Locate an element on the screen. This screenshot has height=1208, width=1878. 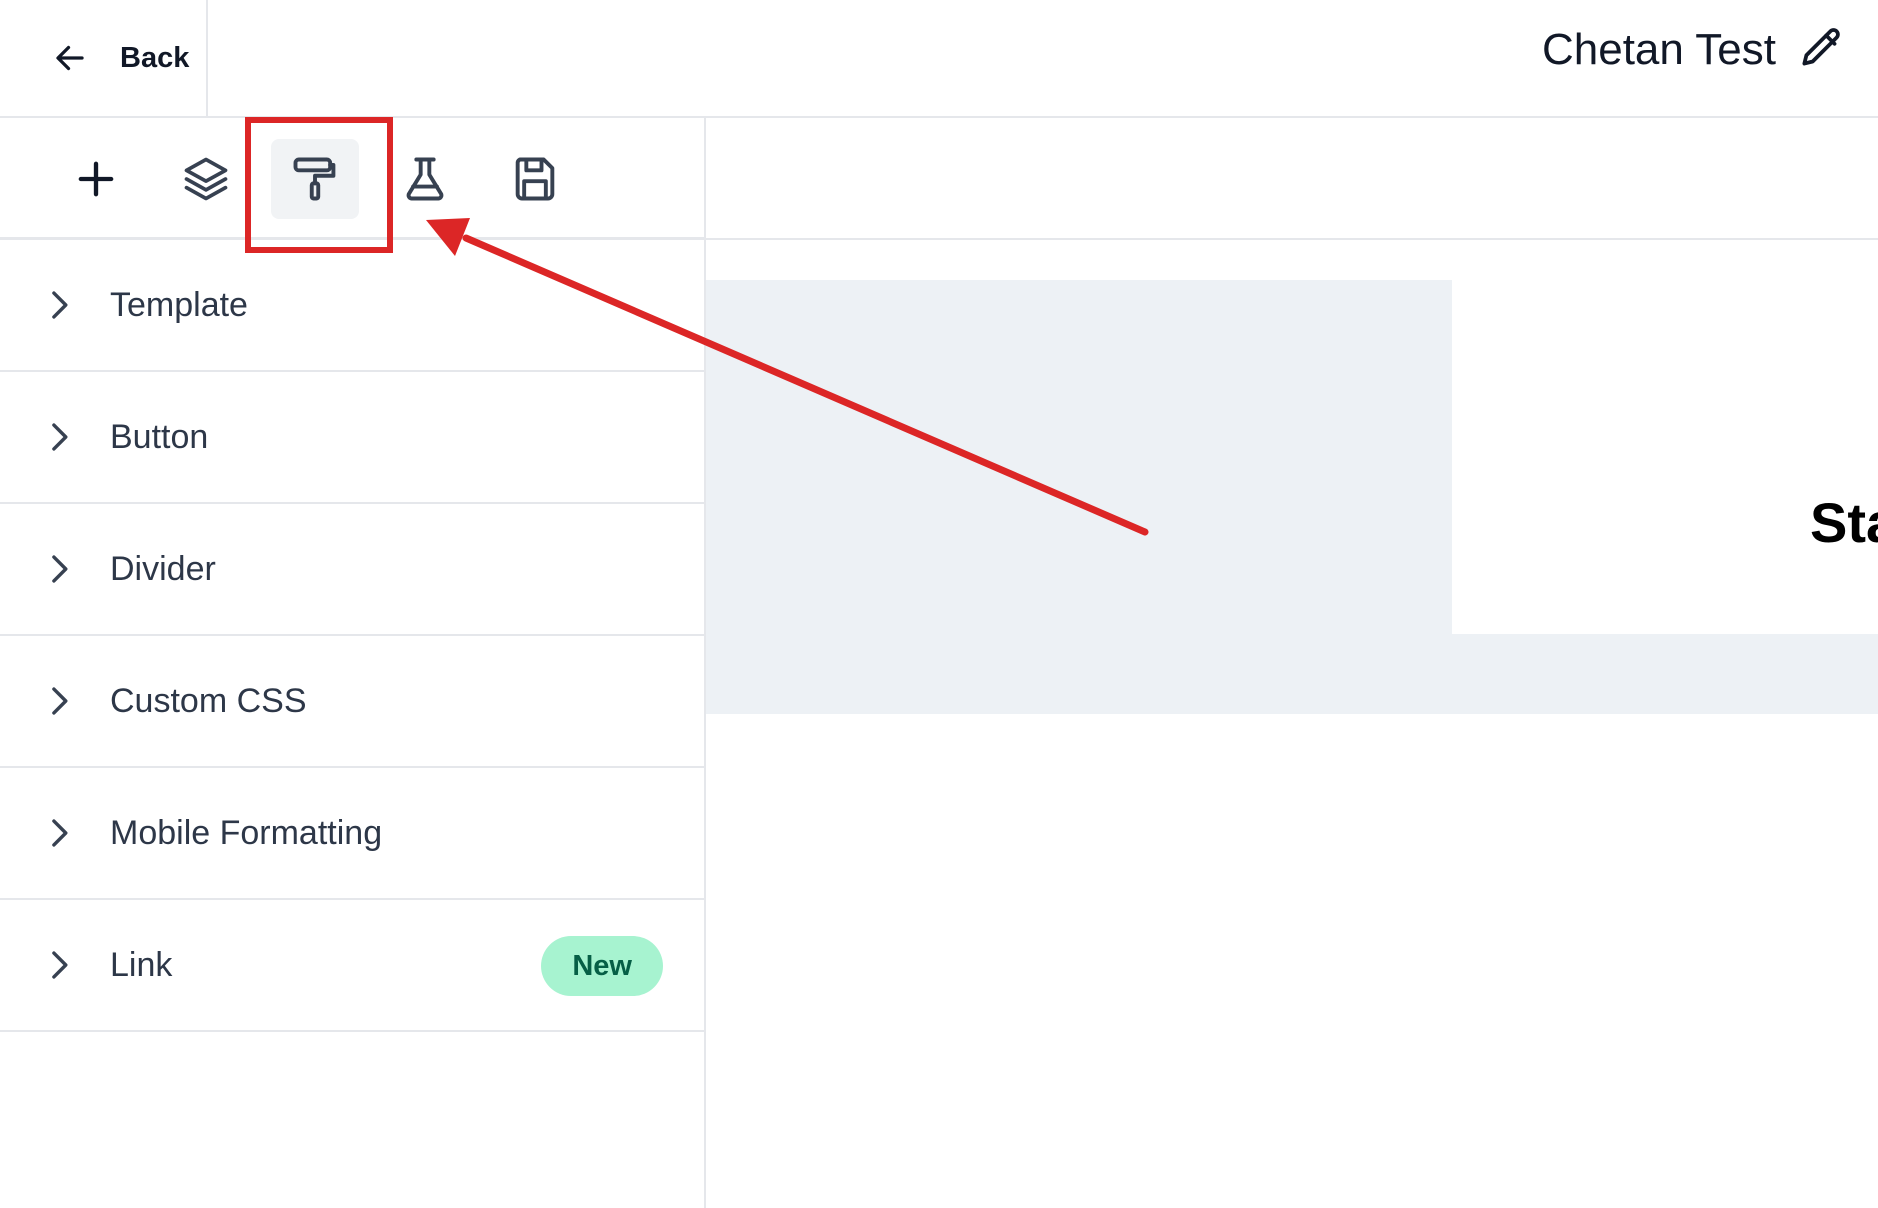
add-block-button is located at coordinates (96, 179).